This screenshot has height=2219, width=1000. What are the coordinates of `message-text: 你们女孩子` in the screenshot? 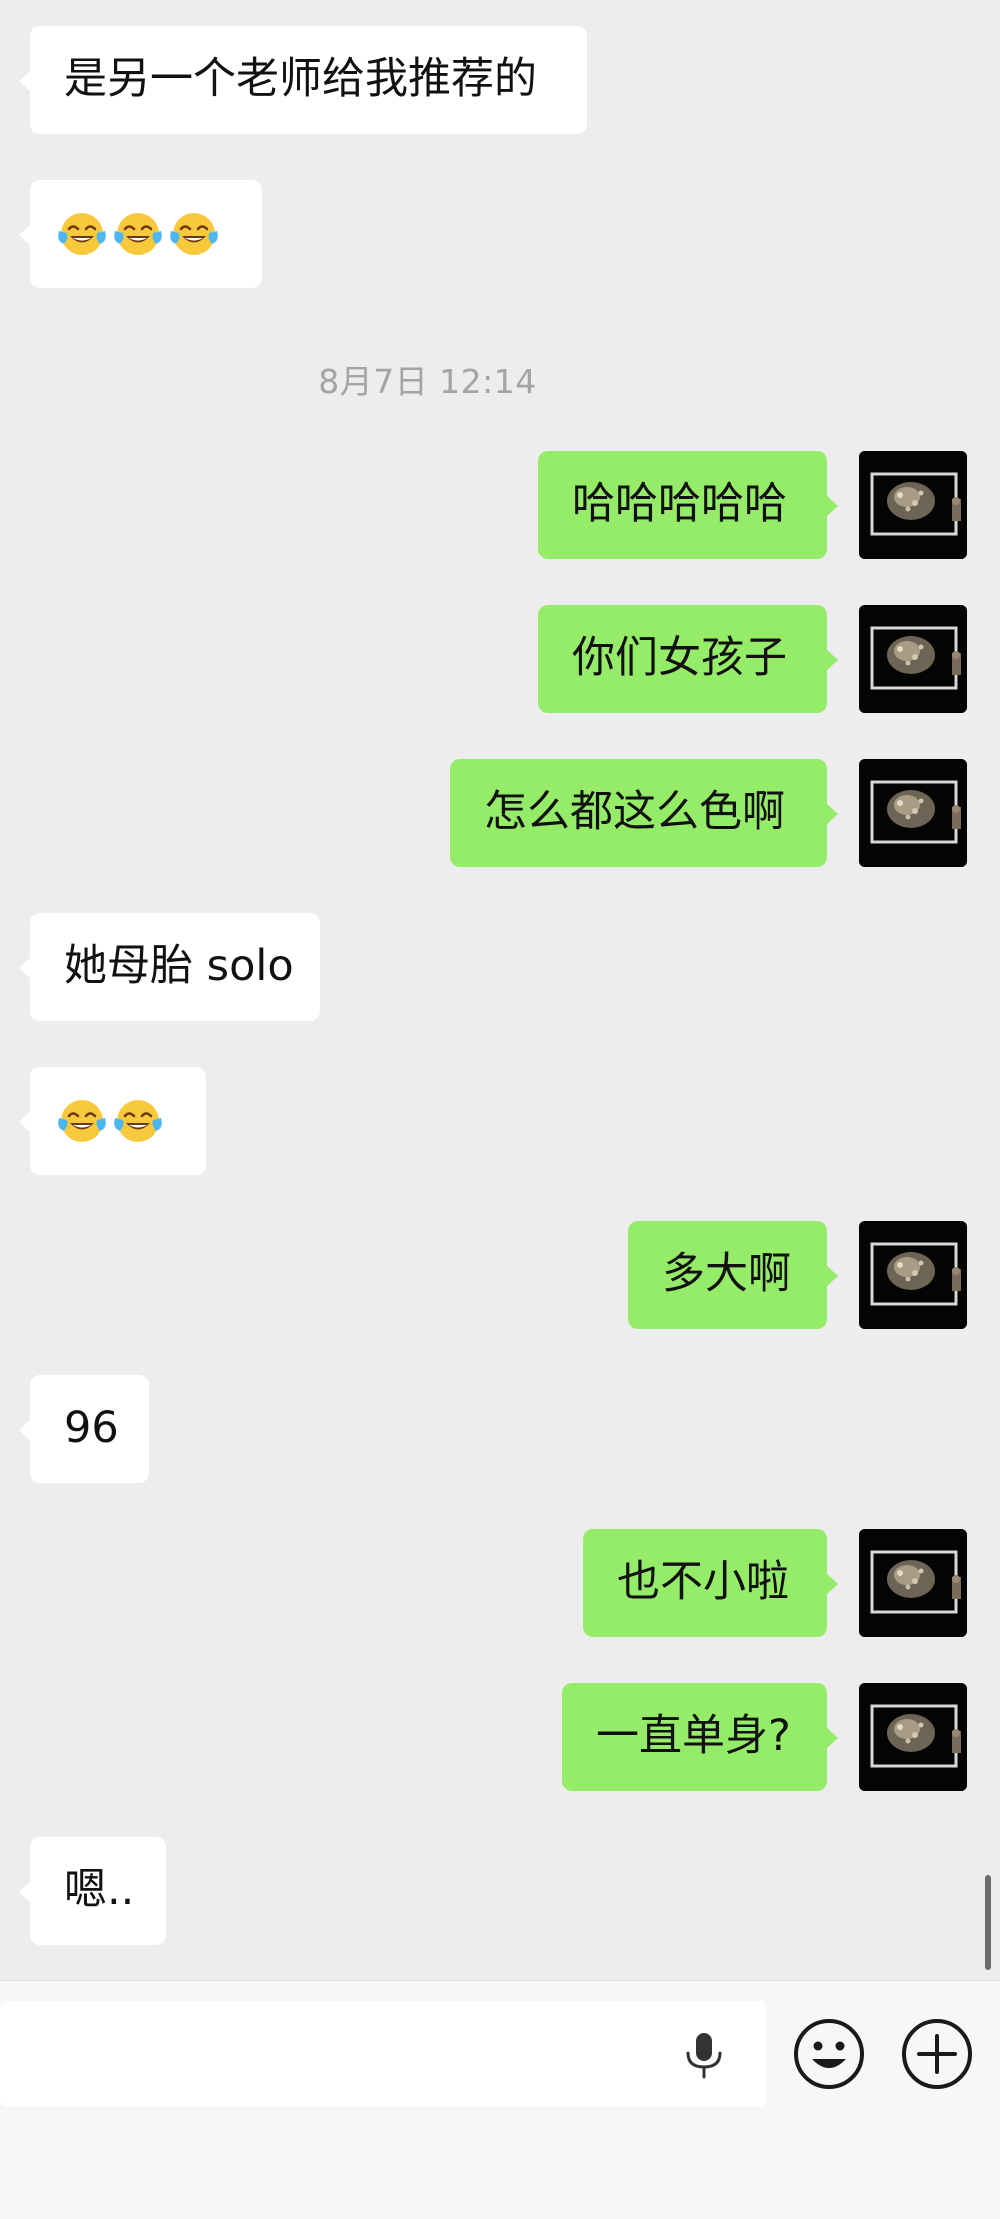 It's located at (679, 658).